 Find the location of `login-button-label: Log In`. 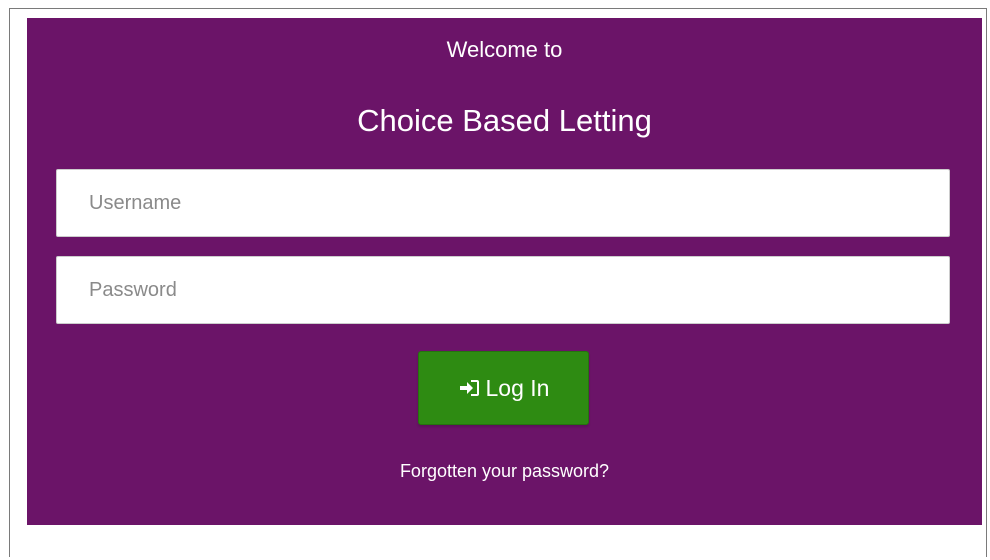

login-button-label: Log In is located at coordinates (517, 387).